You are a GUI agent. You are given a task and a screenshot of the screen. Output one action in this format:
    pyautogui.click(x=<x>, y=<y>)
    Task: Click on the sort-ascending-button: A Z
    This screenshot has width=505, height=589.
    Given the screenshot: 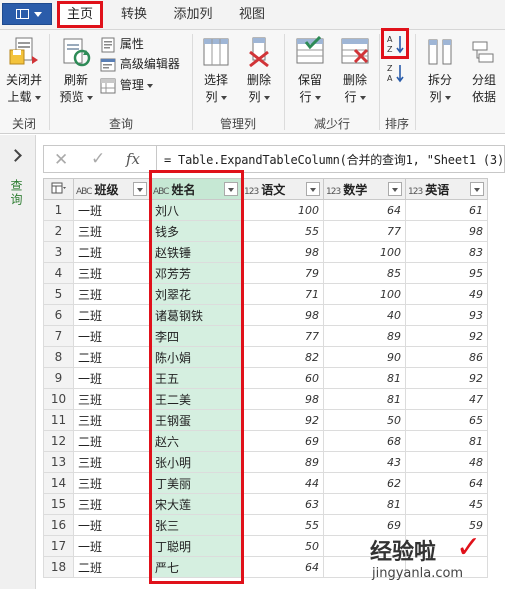 What is the action you would take?
    pyautogui.click(x=396, y=45)
    